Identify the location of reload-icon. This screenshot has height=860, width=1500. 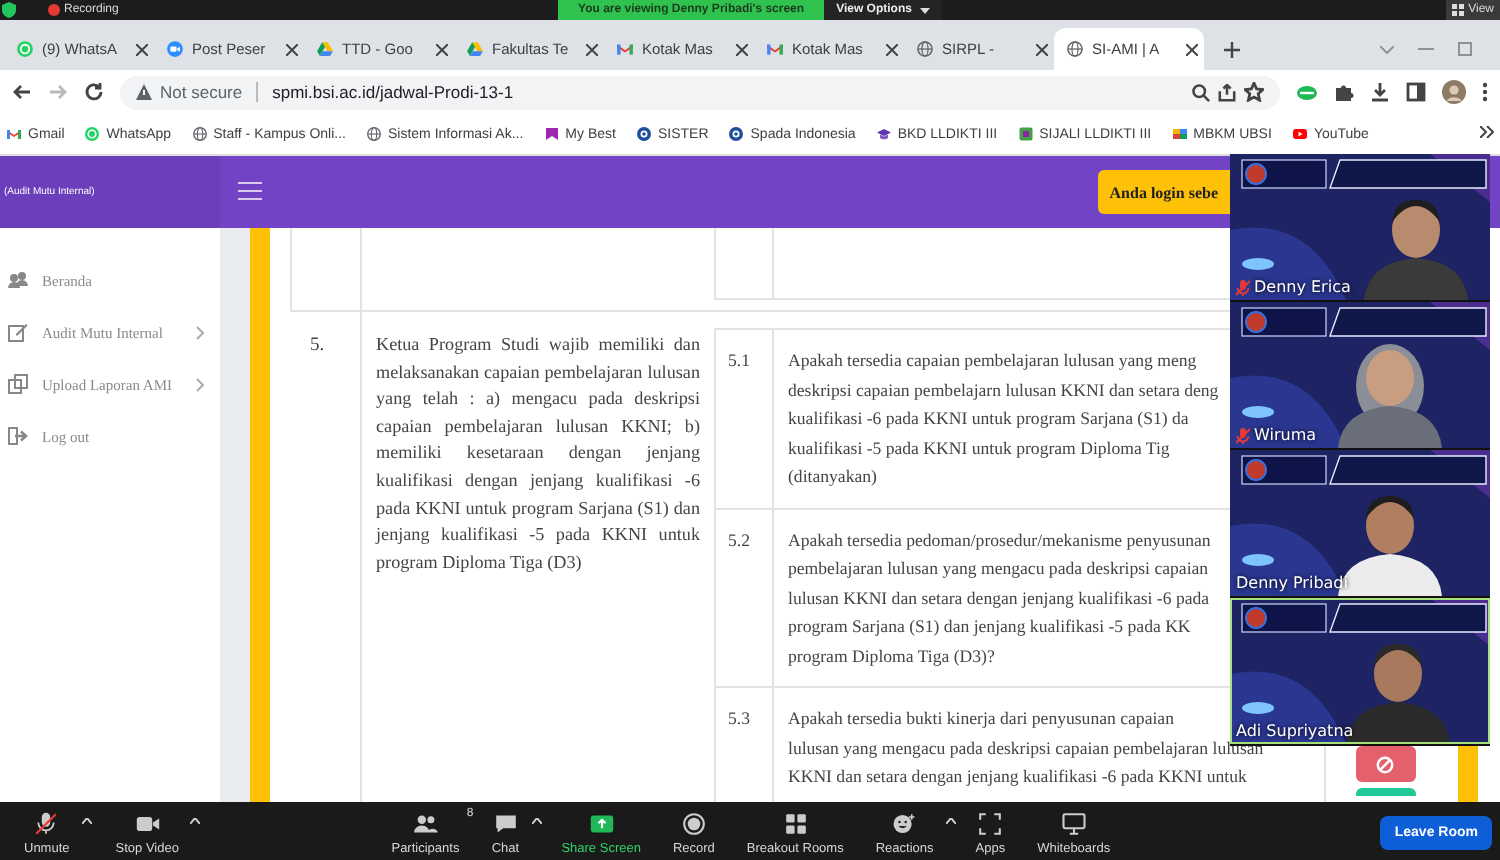
(94, 92).